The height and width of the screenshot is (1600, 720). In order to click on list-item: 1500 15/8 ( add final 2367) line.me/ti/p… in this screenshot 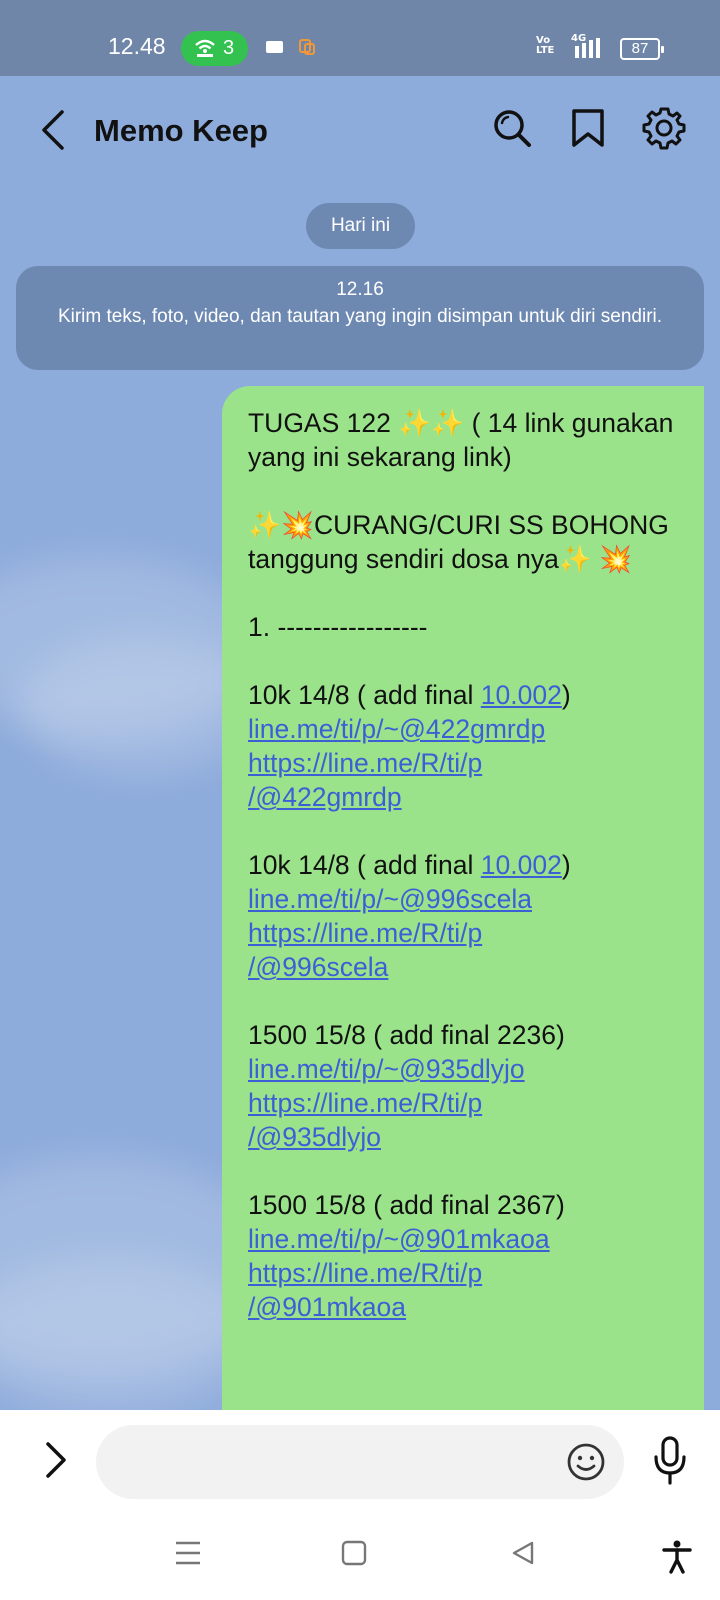, I will do `click(461, 1256)`.